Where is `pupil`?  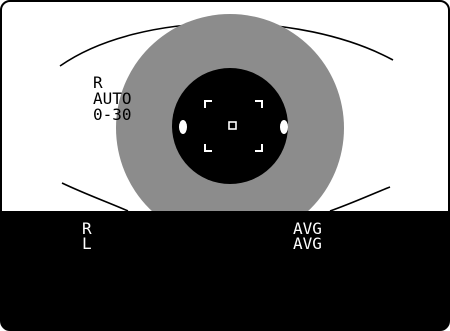 pupil is located at coordinates (230, 126).